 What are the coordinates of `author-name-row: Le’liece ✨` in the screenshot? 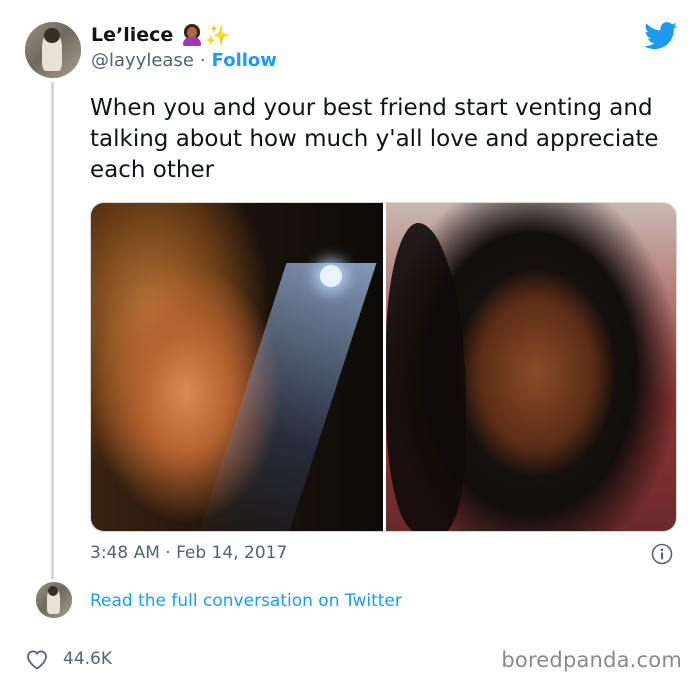 It's located at (160, 35).